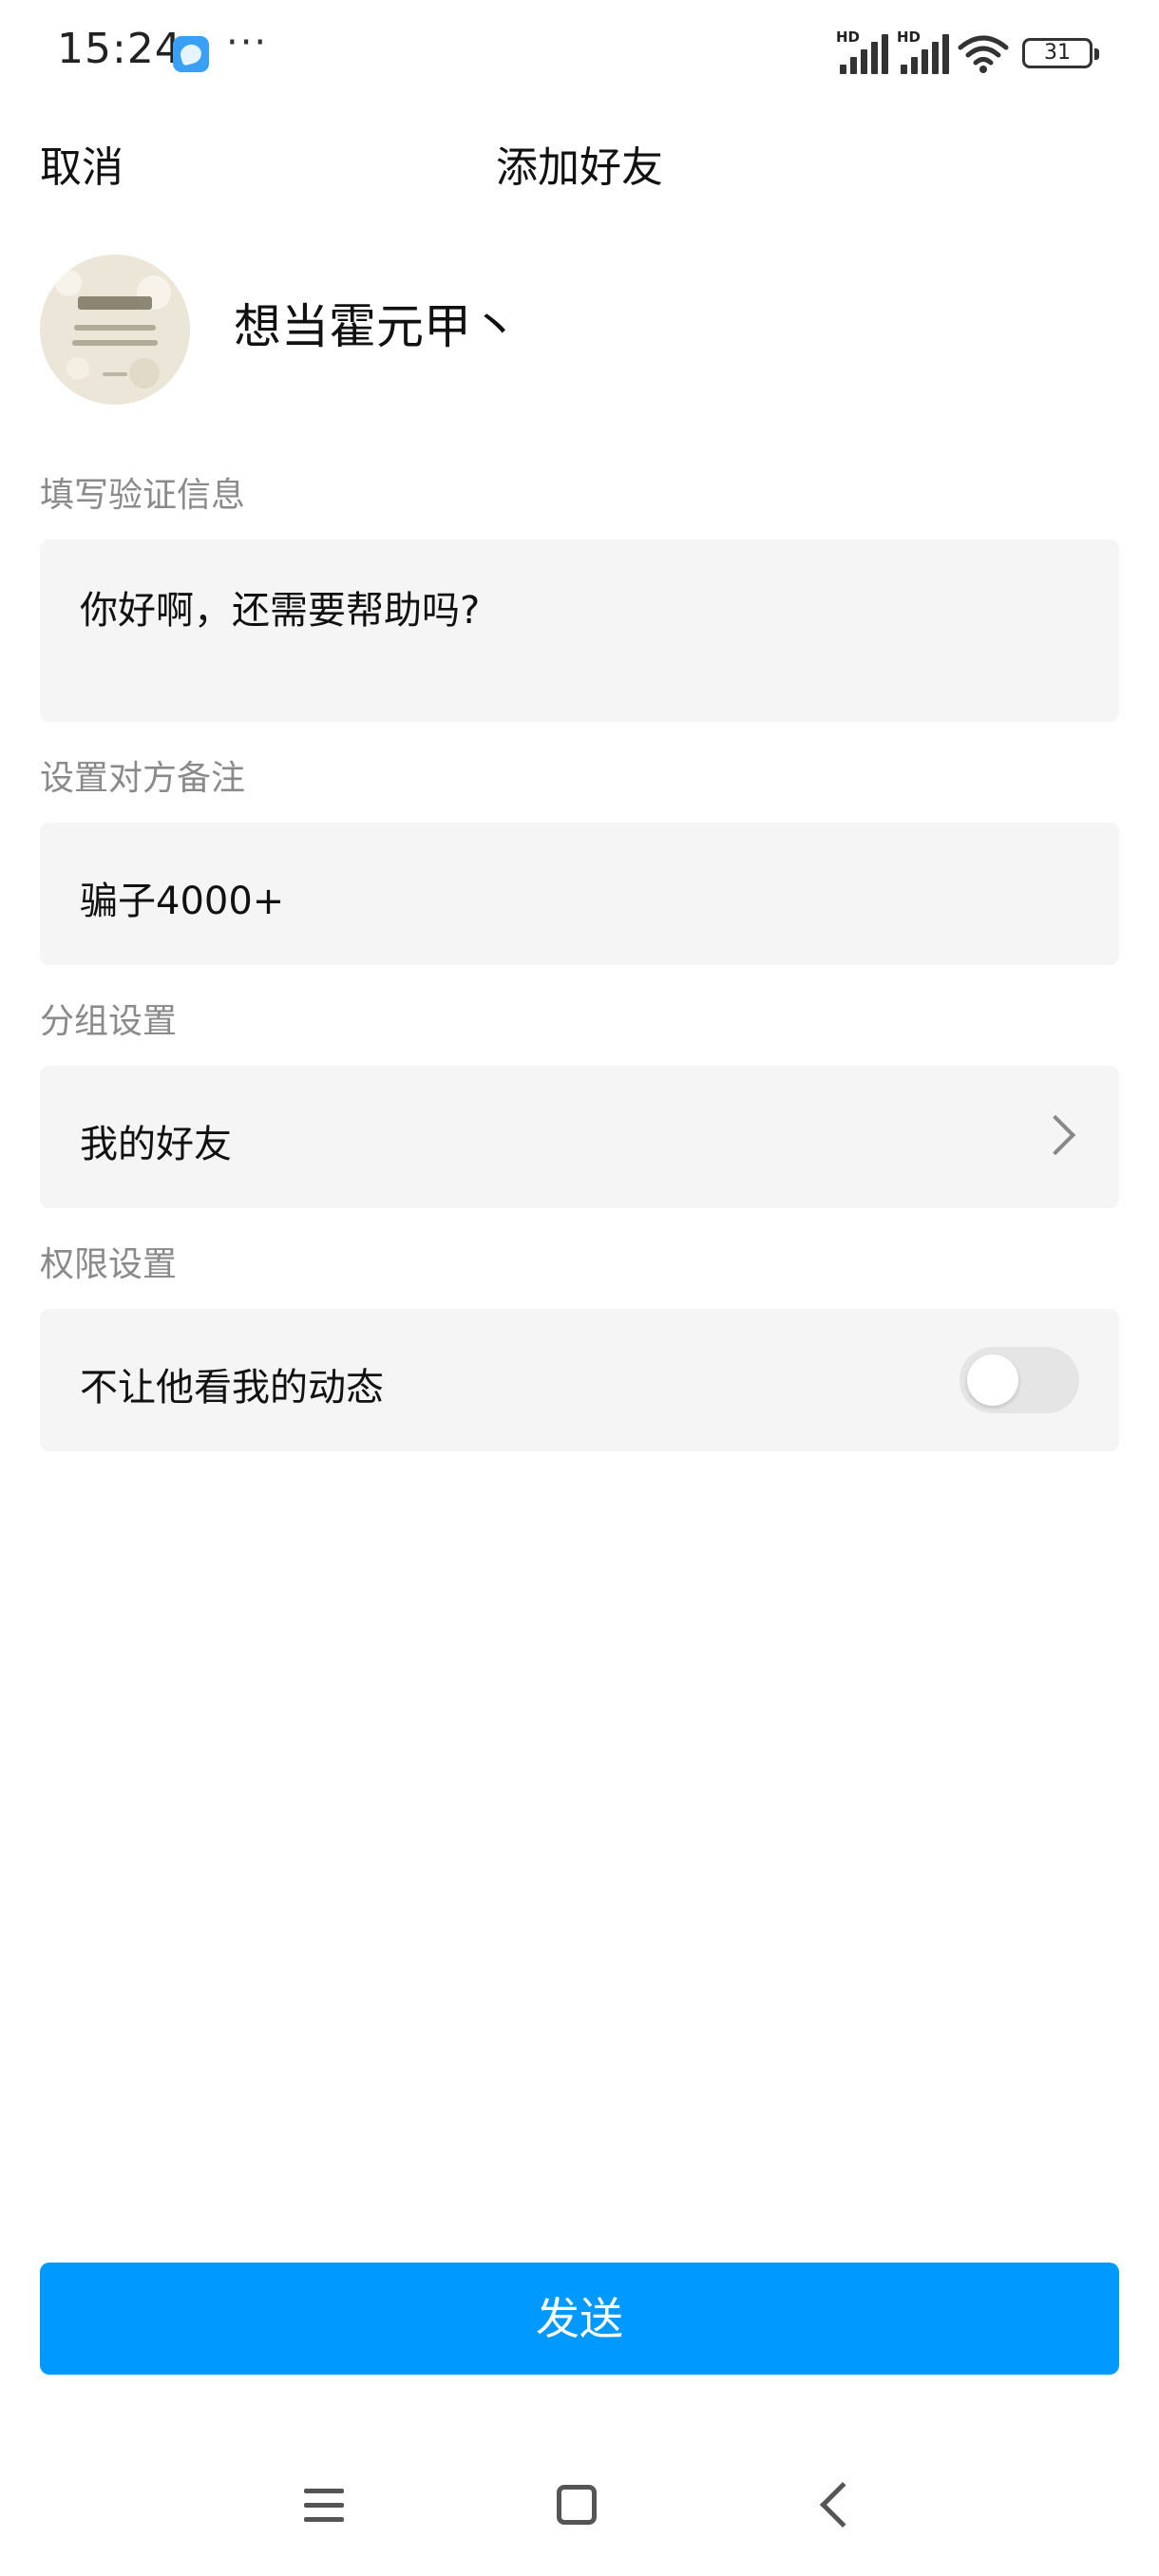  Describe the element at coordinates (1060, 53) in the screenshot. I see `battery-icon: 31` at that location.